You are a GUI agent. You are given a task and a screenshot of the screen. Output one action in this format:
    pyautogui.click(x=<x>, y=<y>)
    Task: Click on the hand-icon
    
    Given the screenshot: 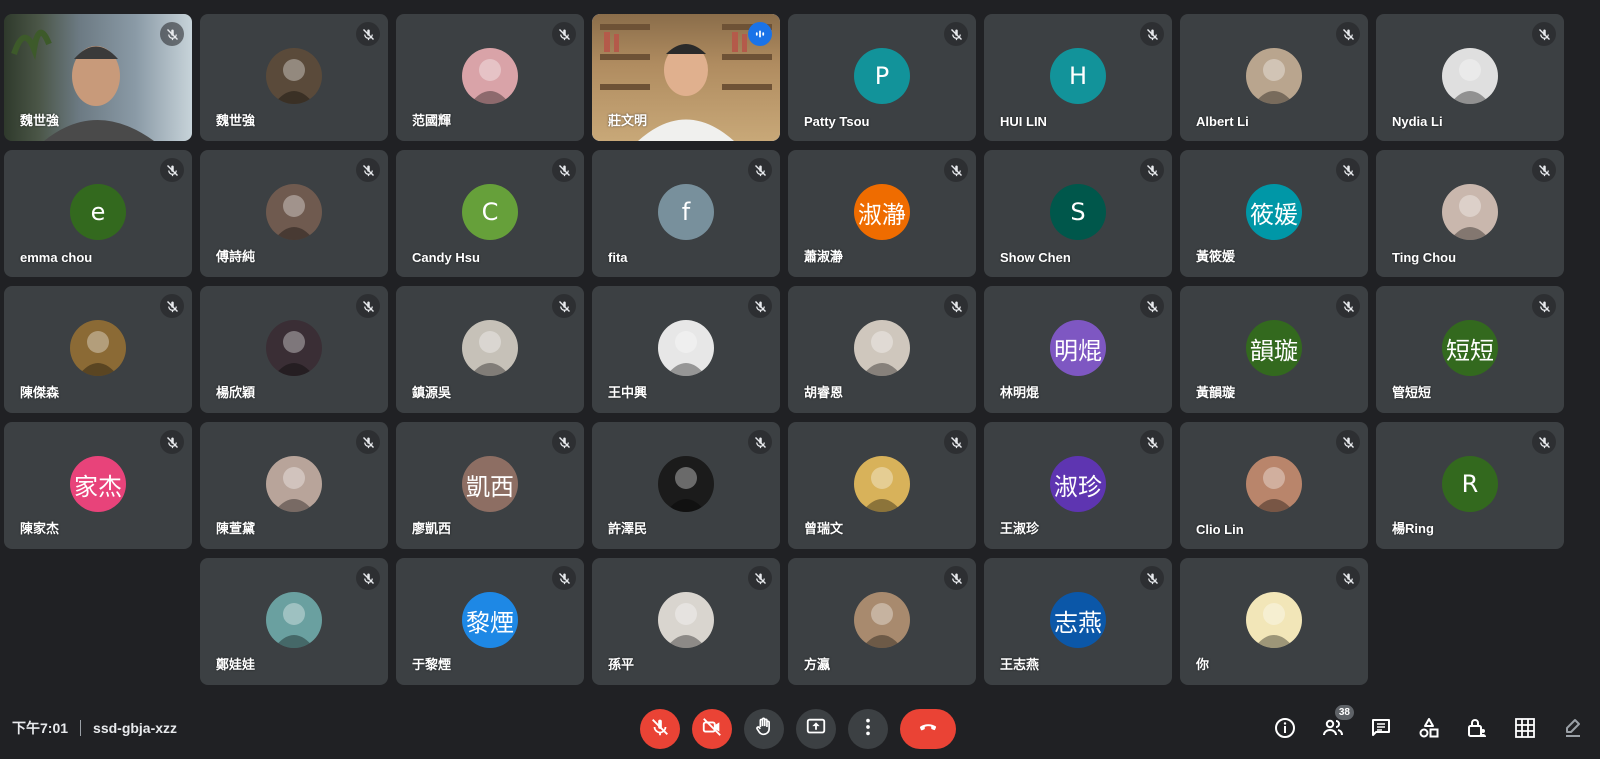 What is the action you would take?
    pyautogui.click(x=764, y=729)
    